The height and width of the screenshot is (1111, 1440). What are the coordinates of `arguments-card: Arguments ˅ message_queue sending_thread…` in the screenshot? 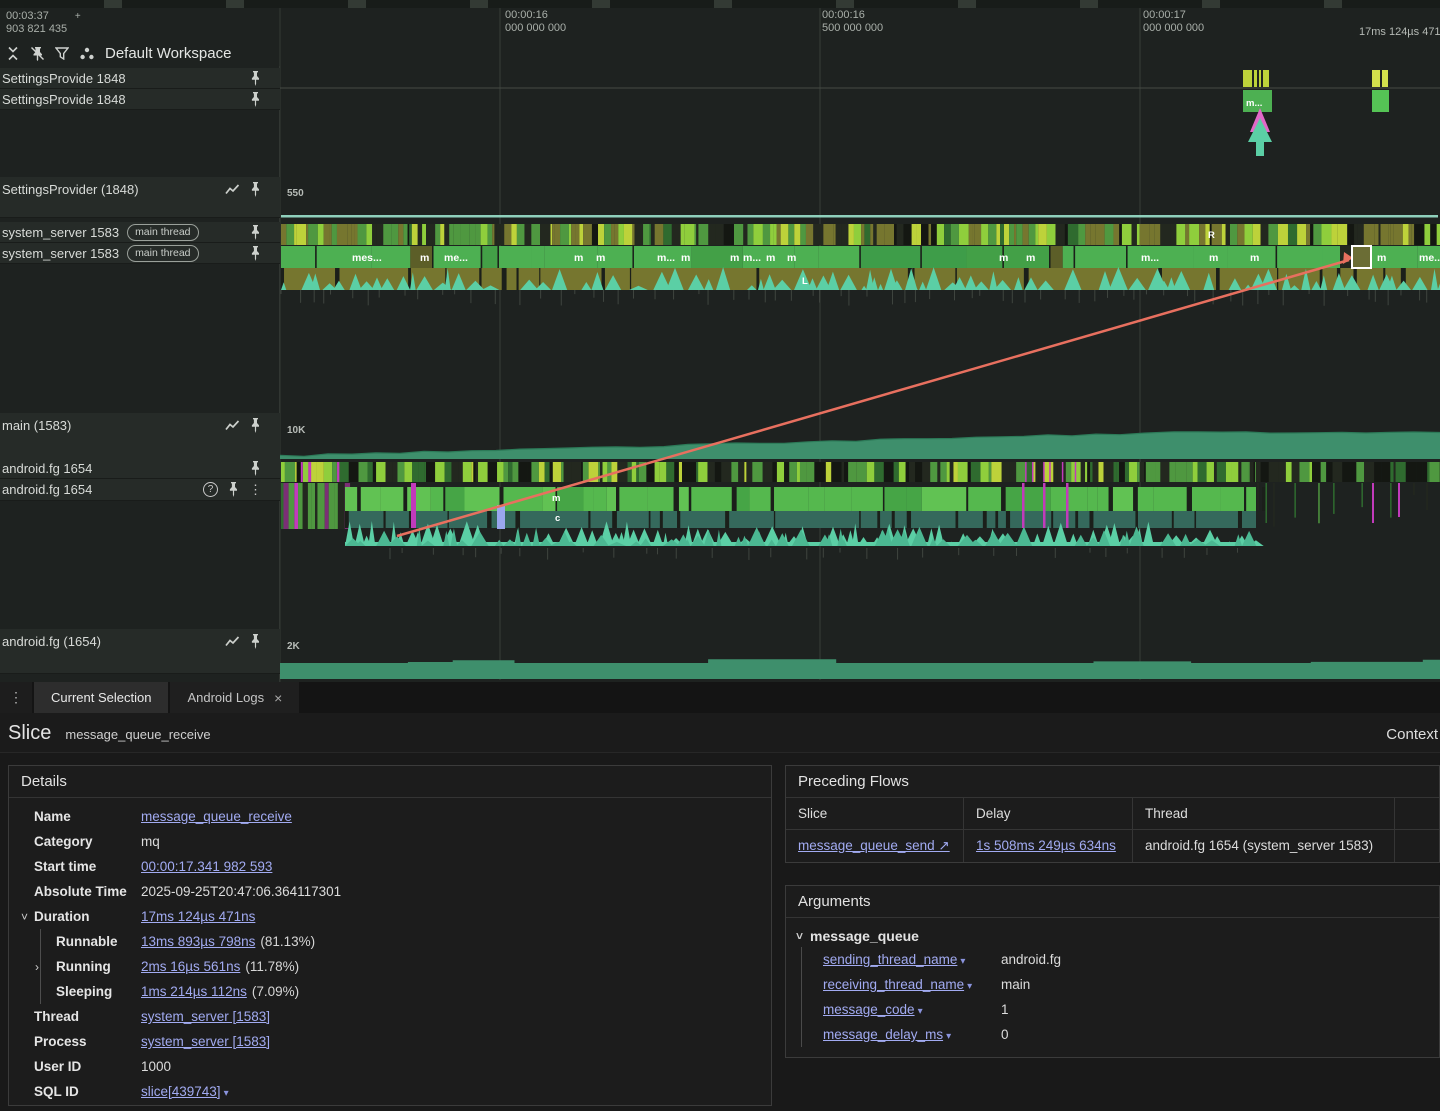 It's located at (1112, 971).